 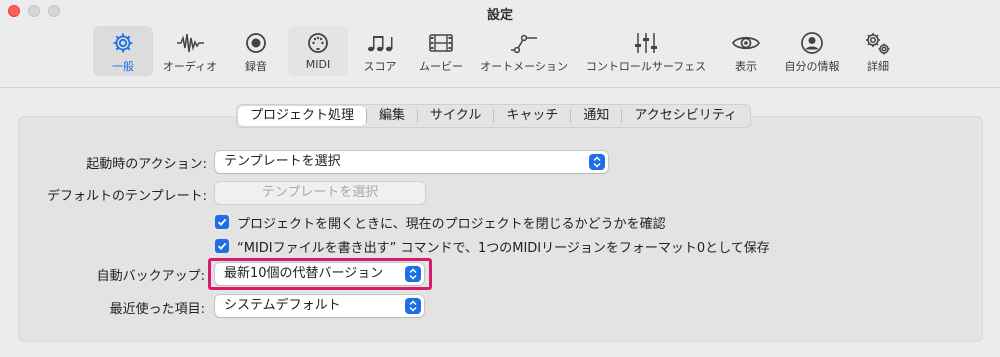 I want to click on startup-action-popup: テンプレートを選択, so click(x=411, y=162).